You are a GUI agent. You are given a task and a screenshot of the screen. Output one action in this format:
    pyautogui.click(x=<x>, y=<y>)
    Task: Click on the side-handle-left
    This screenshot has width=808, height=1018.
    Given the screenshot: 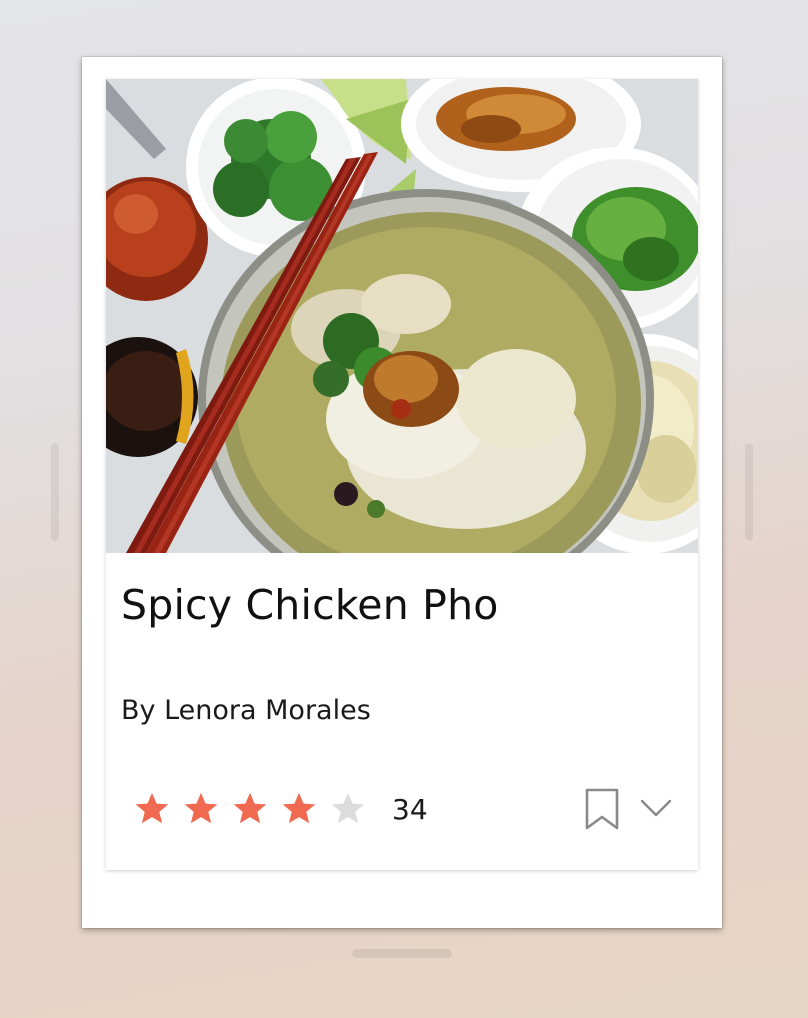 What is the action you would take?
    pyautogui.click(x=55, y=492)
    